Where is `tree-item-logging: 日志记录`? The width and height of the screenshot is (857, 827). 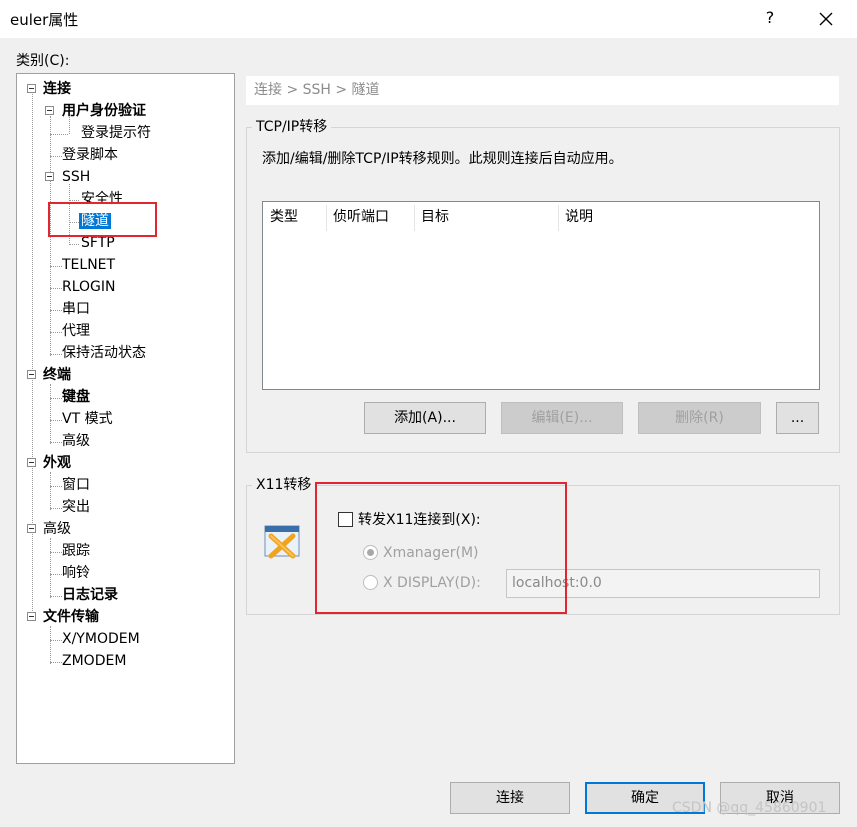
tree-item-logging: 日志记录 is located at coordinates (90, 595).